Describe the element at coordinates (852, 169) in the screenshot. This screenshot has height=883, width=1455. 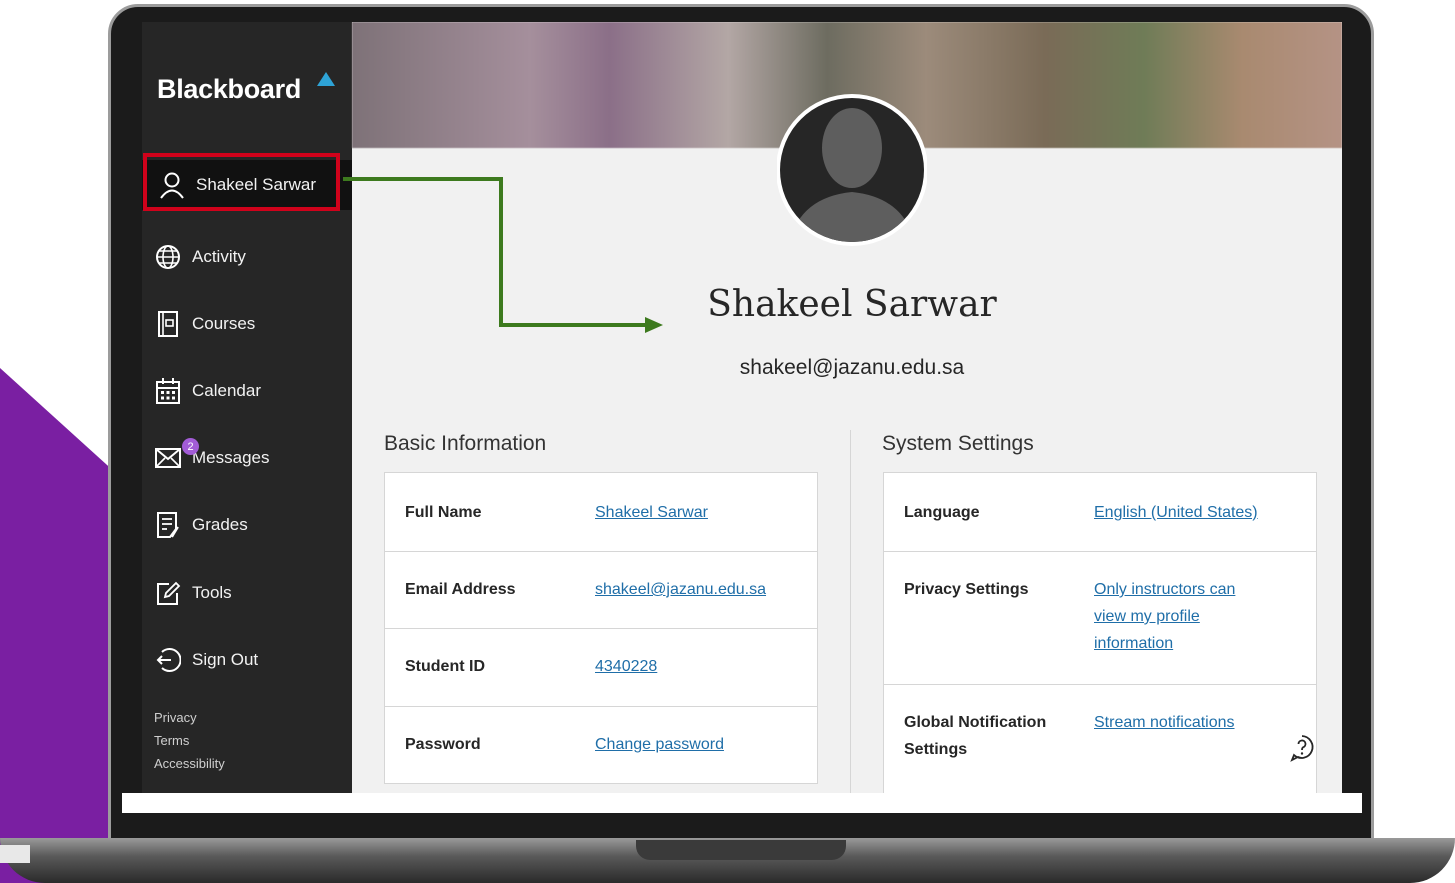
I see `avatar` at that location.